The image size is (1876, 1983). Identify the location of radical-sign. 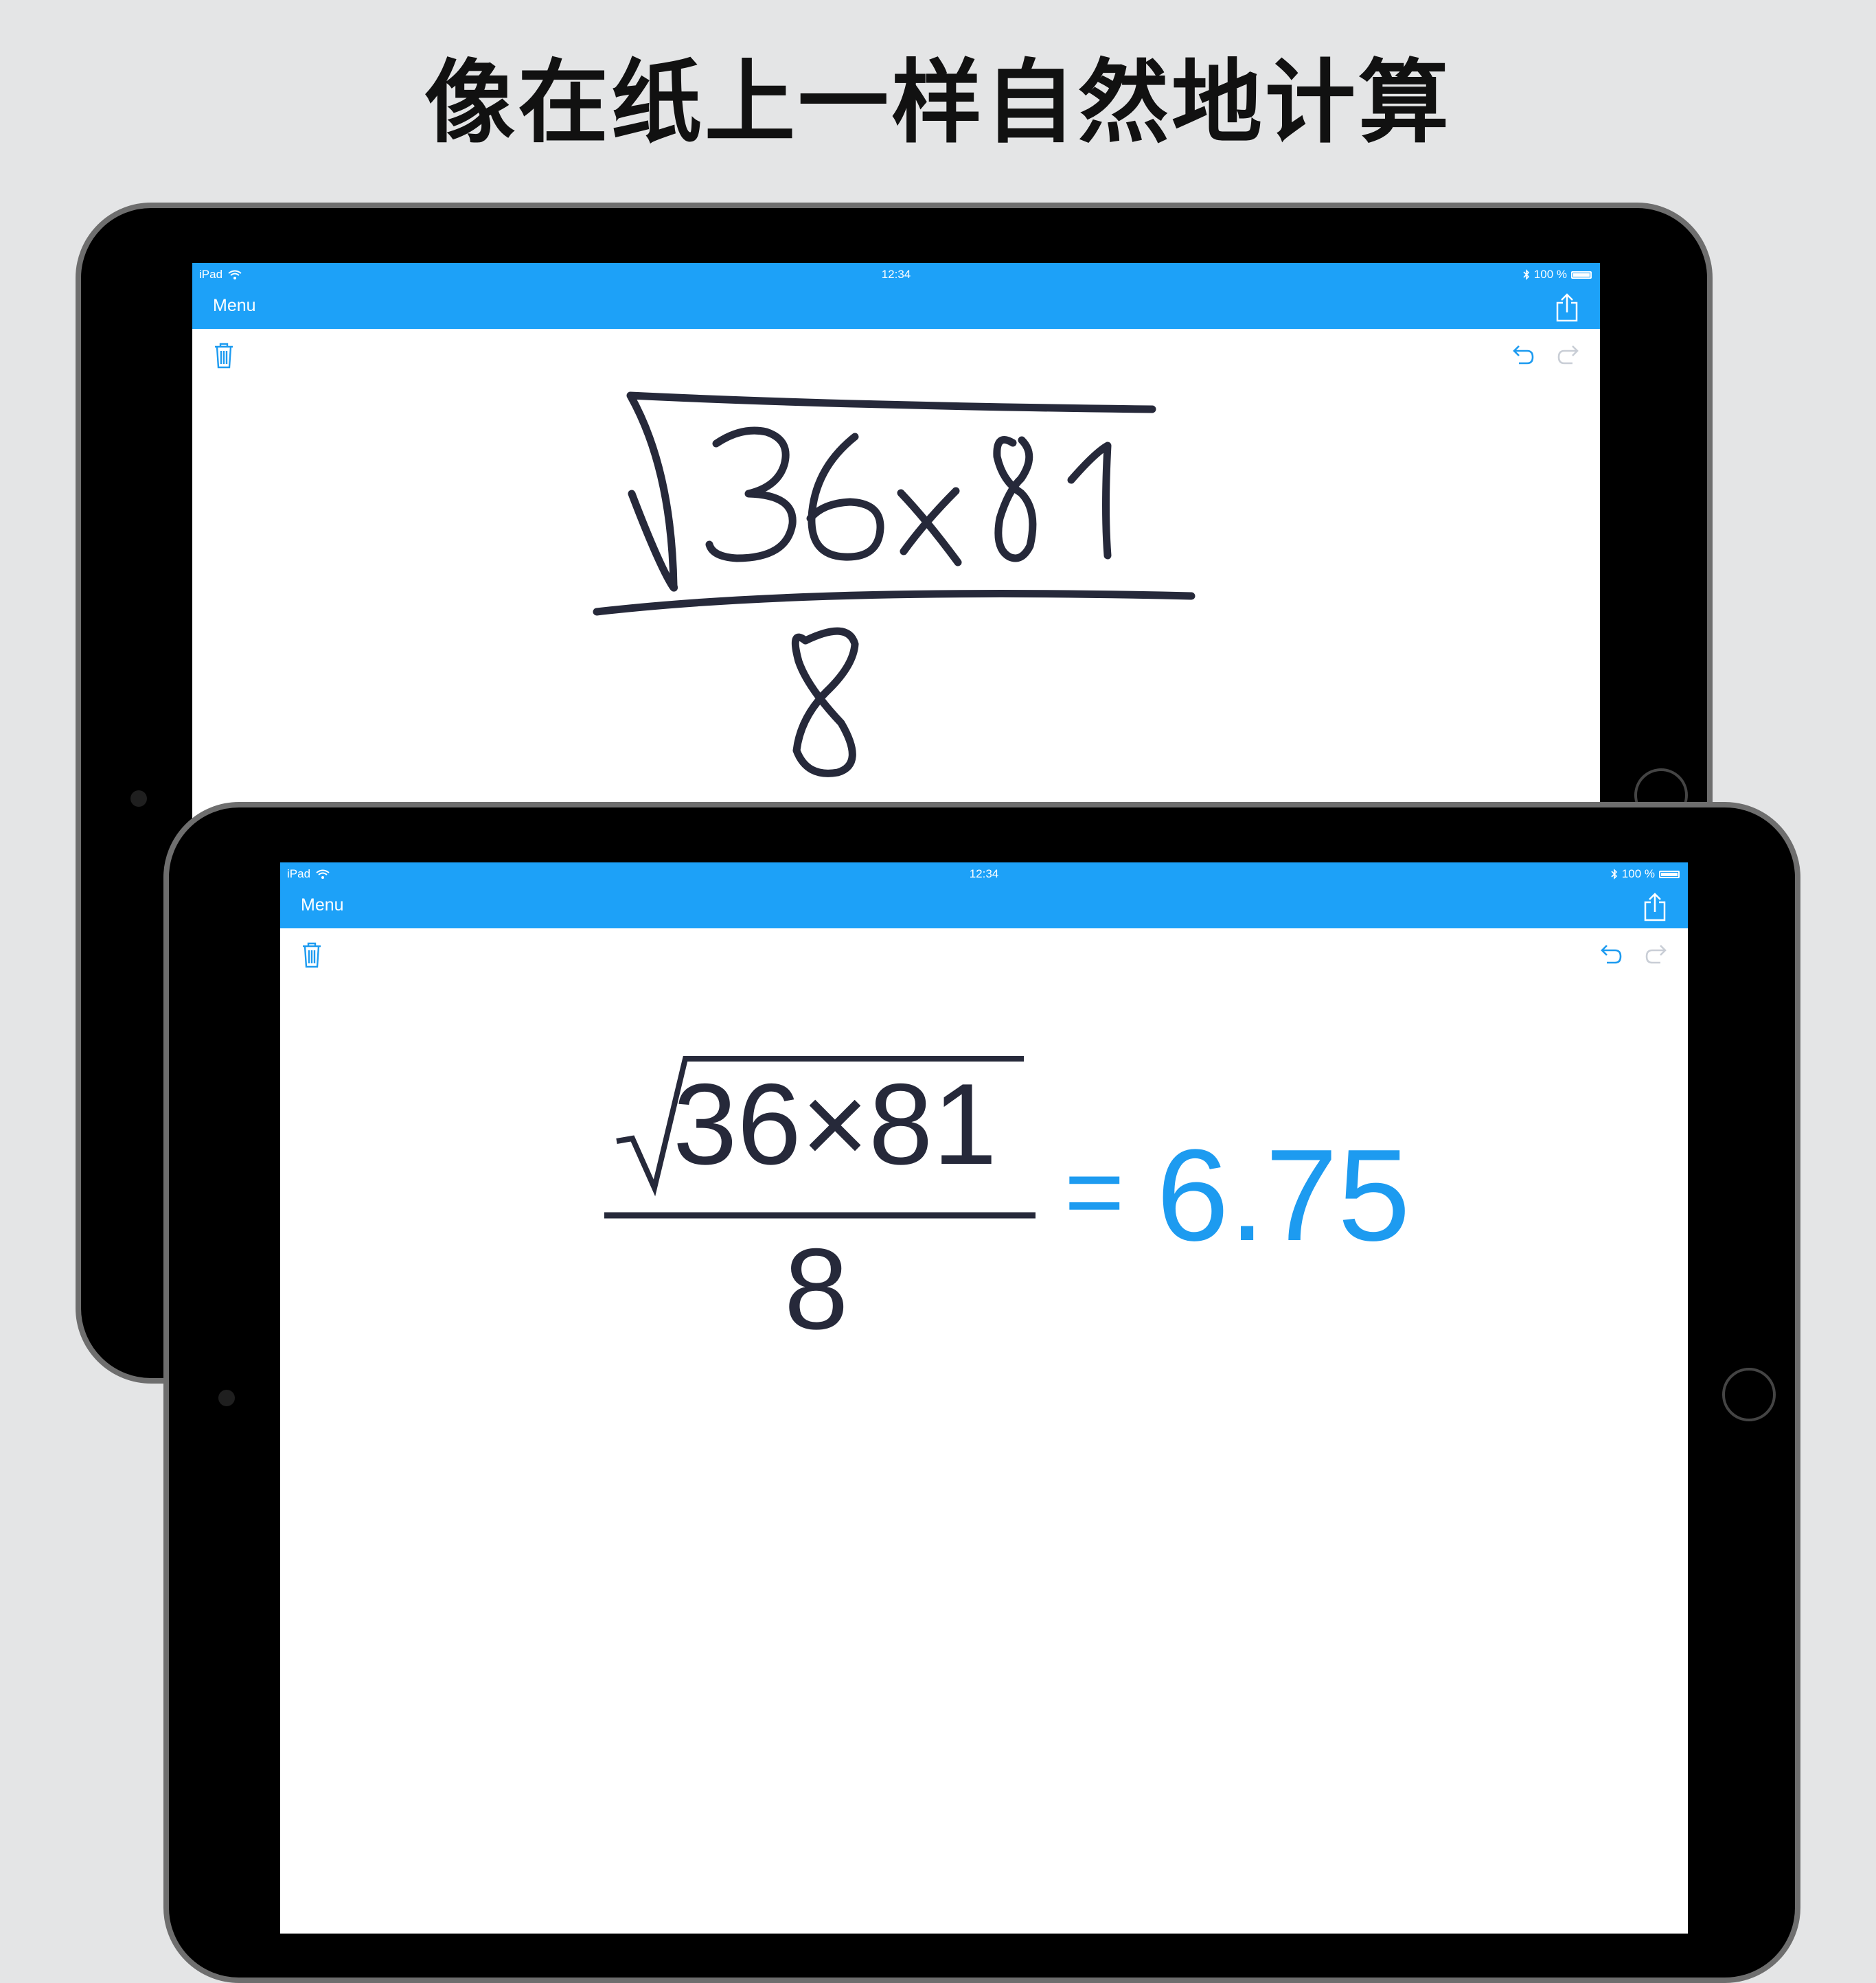
(820, 1137).